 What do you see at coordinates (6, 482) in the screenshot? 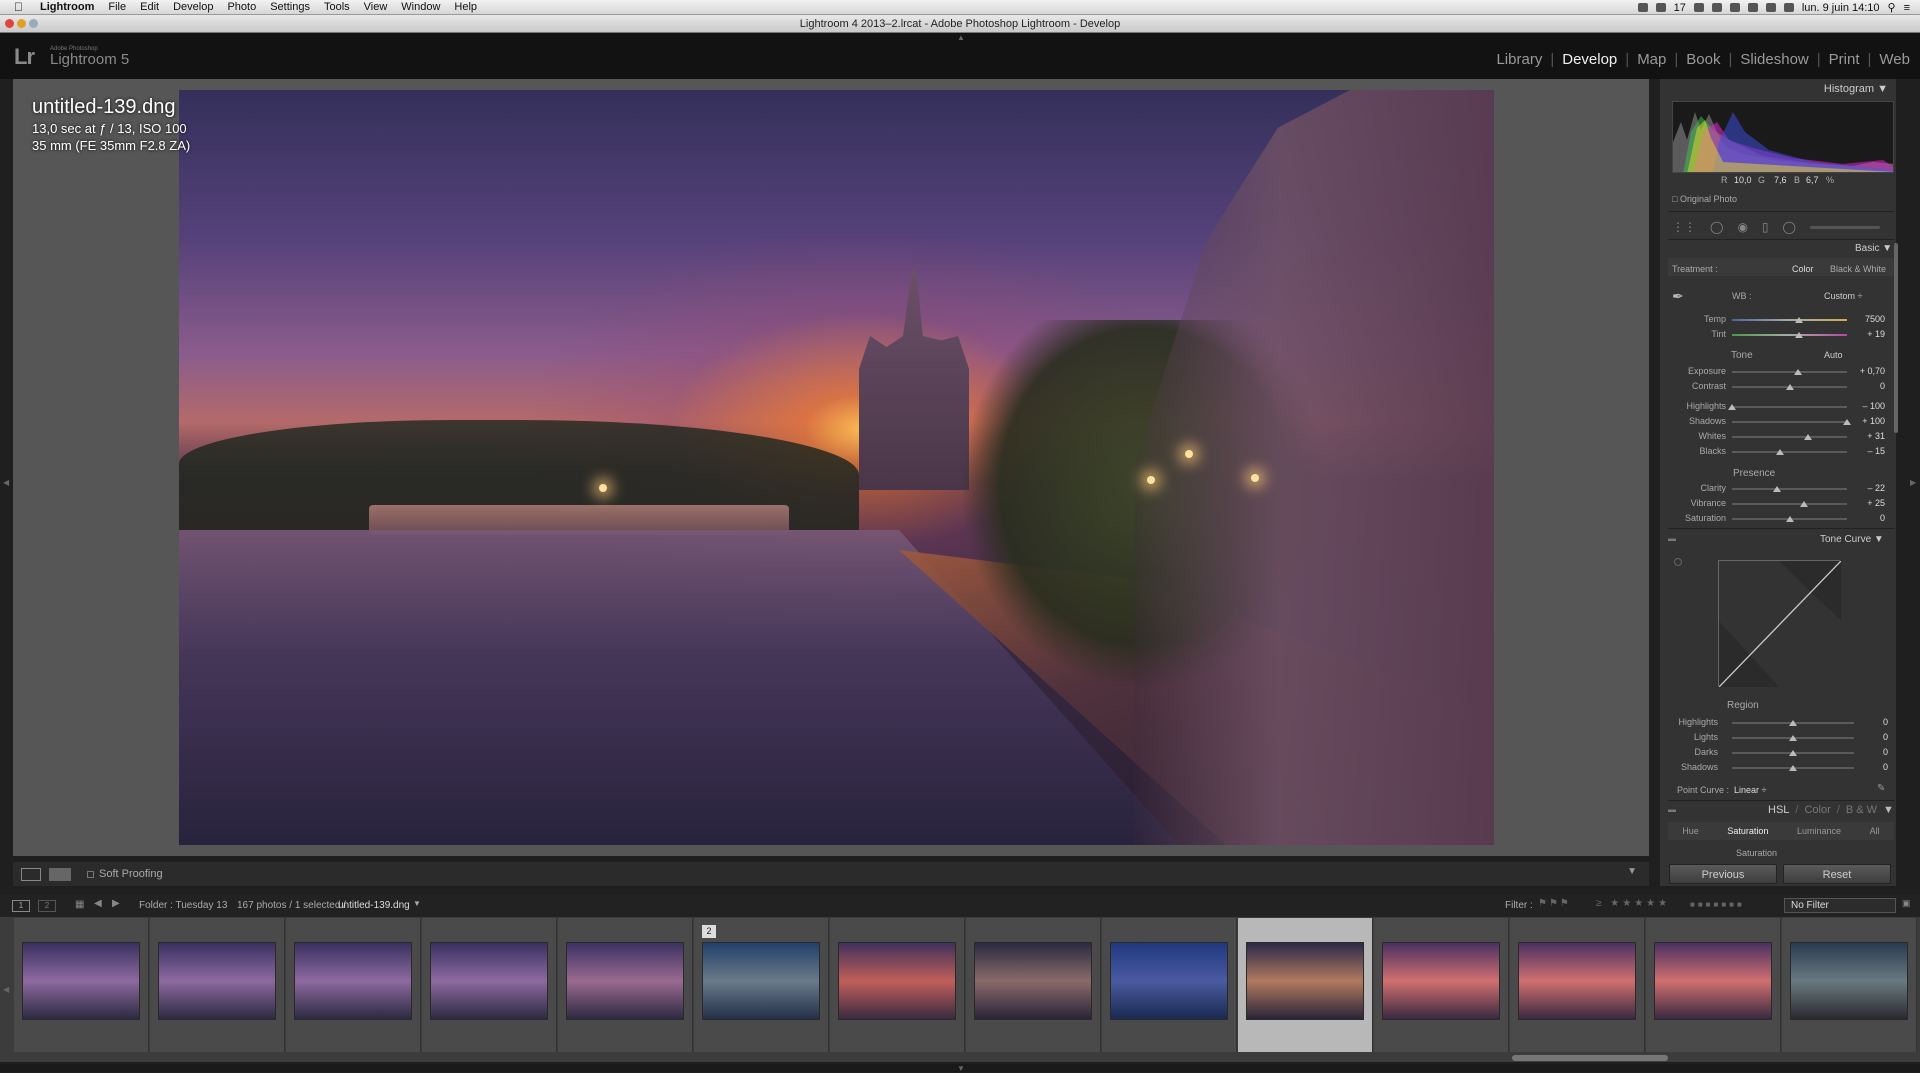
I see `left-panel-toggle-icon: ◀` at bounding box center [6, 482].